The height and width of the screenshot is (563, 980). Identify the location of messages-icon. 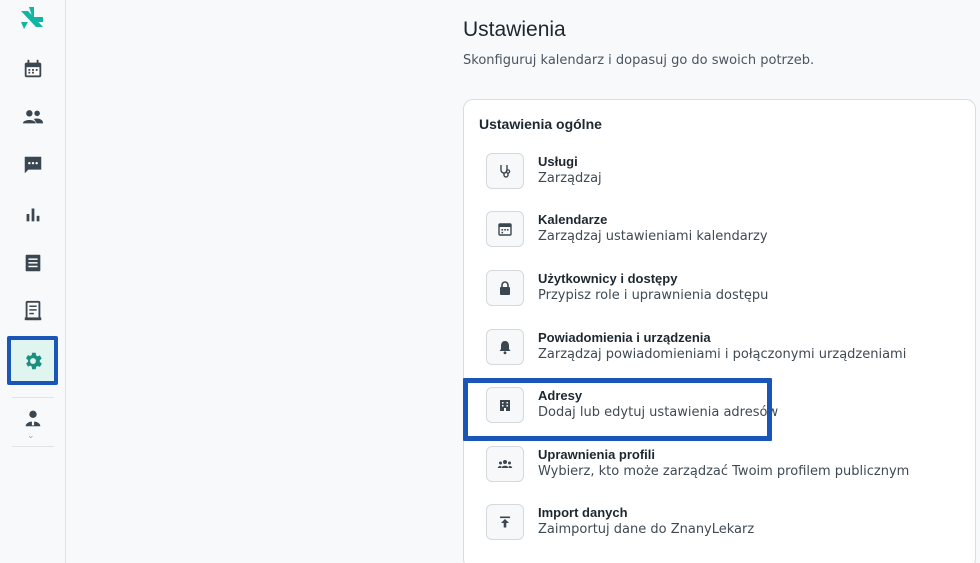
(33, 165).